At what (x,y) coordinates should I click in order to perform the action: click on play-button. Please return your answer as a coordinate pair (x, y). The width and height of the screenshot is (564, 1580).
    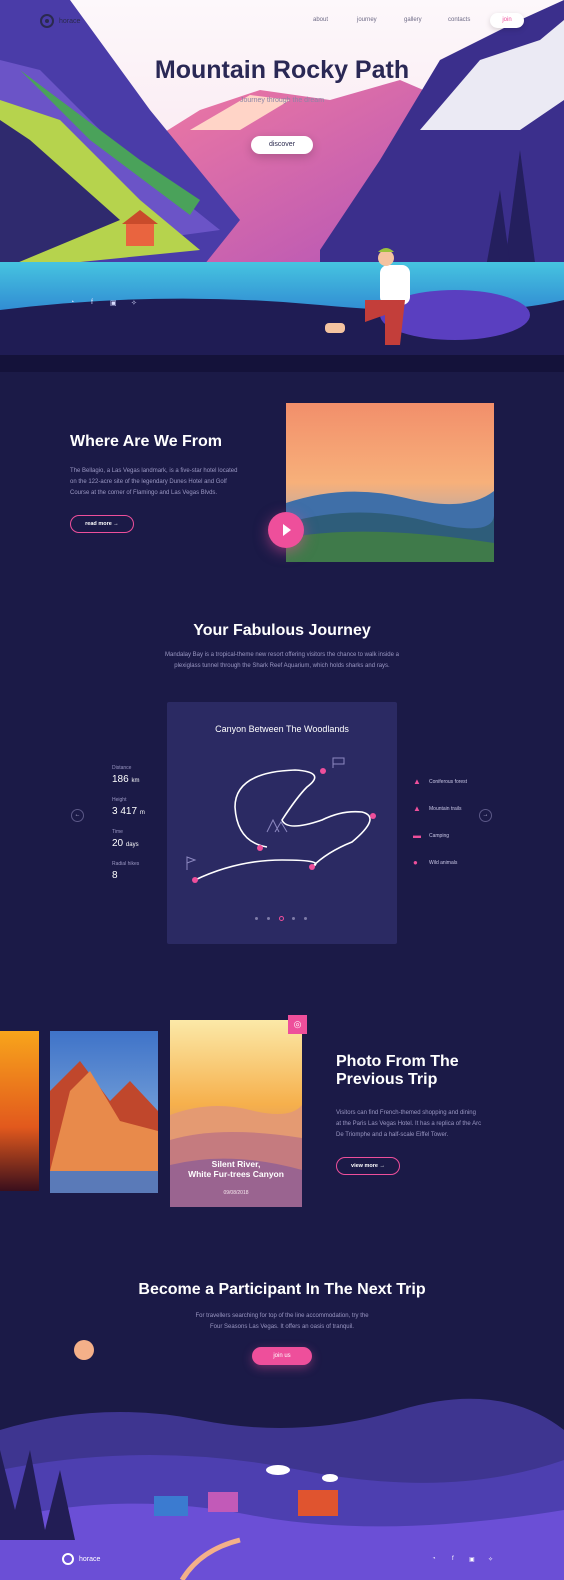
    Looking at the image, I should click on (286, 530).